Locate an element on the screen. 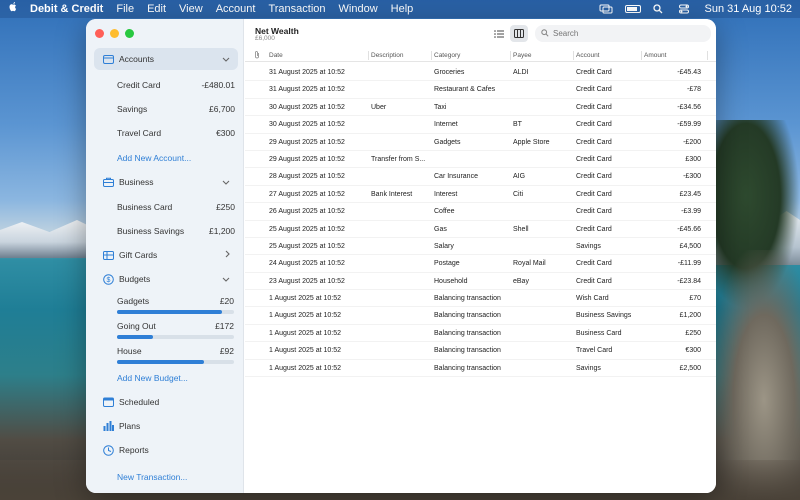 The image size is (800, 500). attachment-column-icon is located at coordinates (257, 56).